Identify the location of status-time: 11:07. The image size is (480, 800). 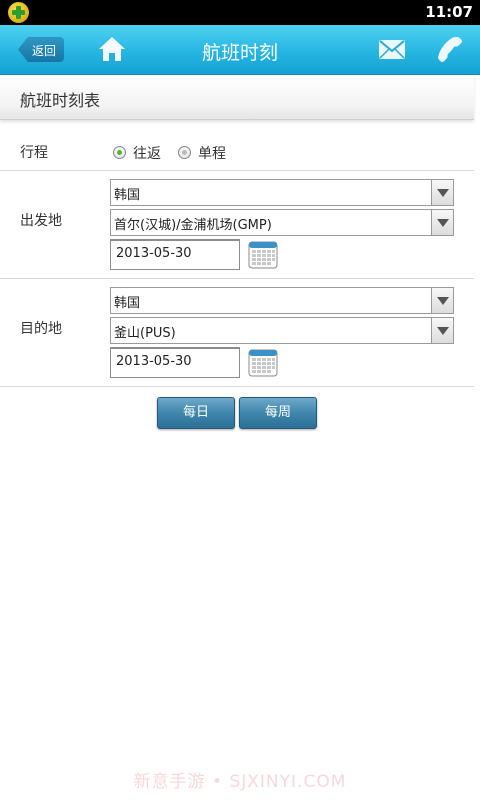
(449, 12).